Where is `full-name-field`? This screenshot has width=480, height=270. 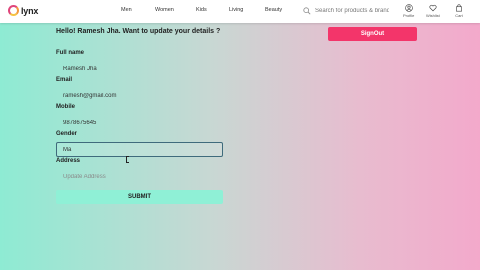 full-name-field is located at coordinates (139, 68).